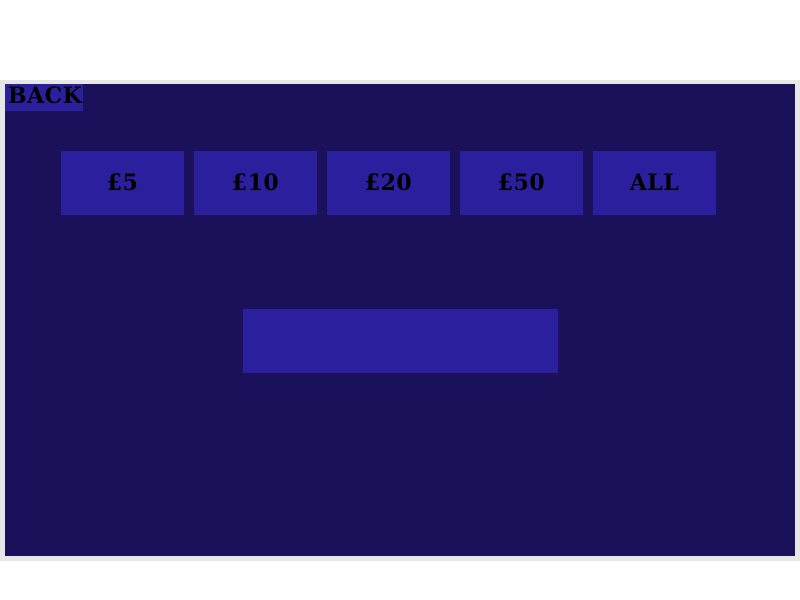 The height and width of the screenshot is (600, 800). What do you see at coordinates (654, 183) in the screenshot?
I see `amount-all-button: ALL` at bounding box center [654, 183].